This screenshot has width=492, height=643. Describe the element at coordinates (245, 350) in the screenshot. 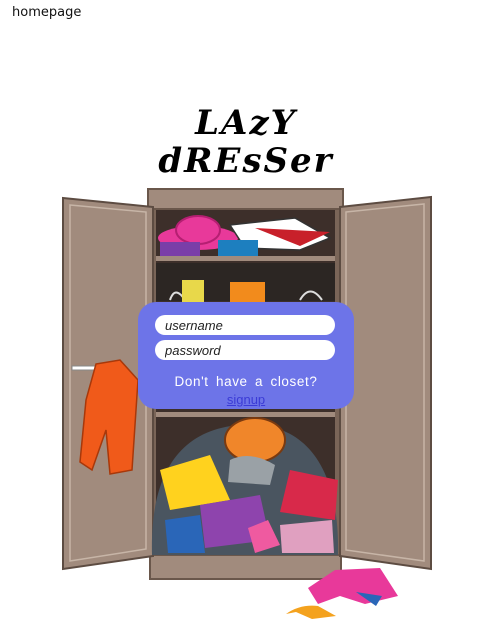

I see `password-input` at that location.